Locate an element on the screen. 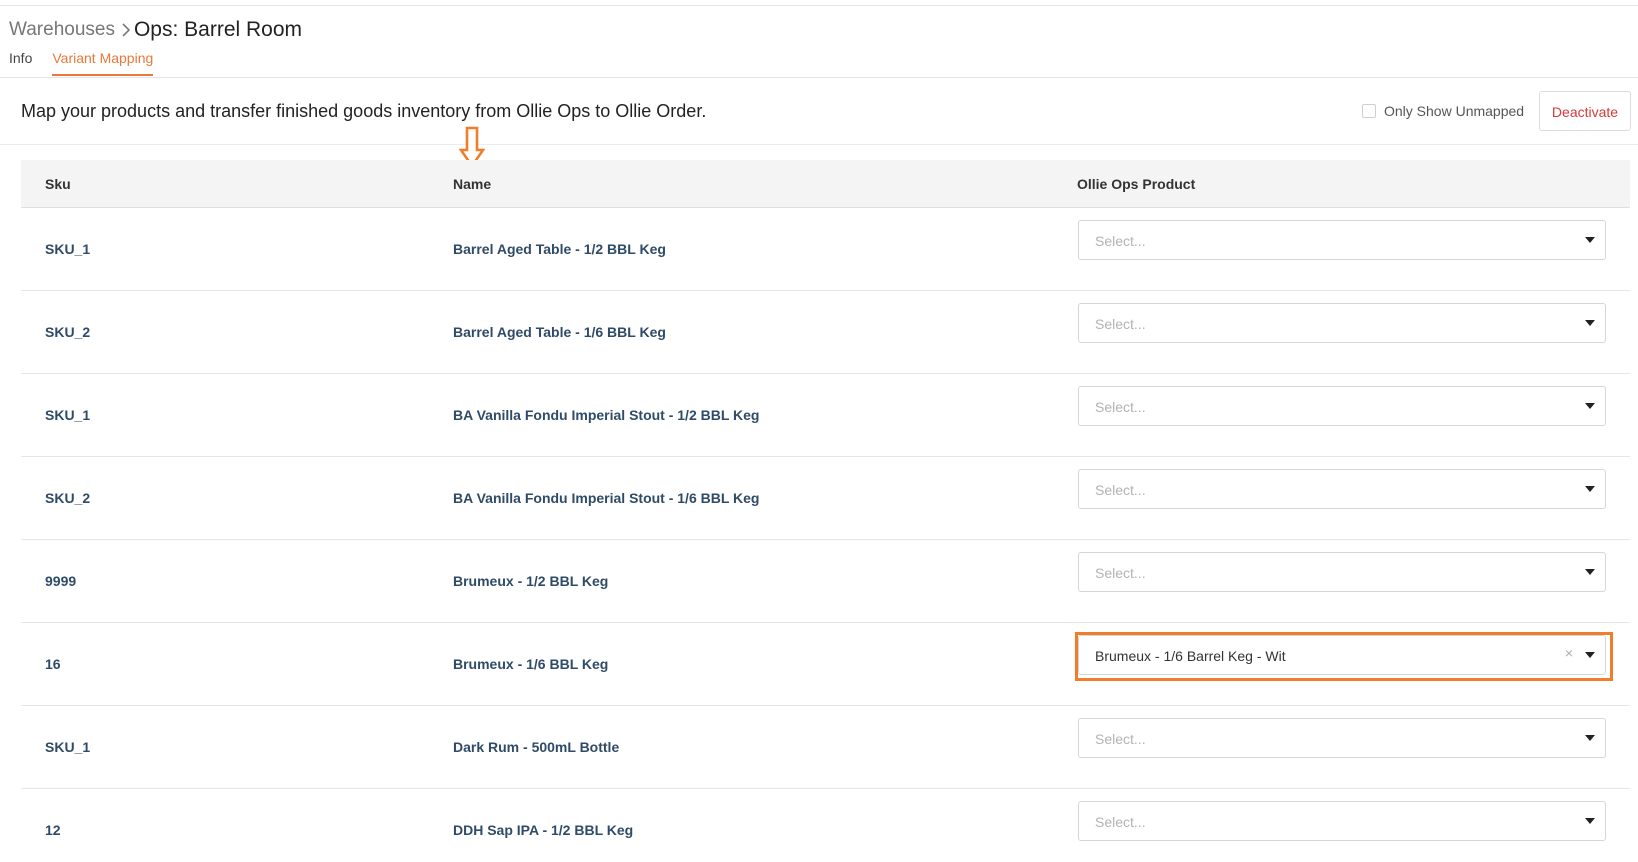 This screenshot has height=862, width=1638. sku-cell: 12 is located at coordinates (53, 830).